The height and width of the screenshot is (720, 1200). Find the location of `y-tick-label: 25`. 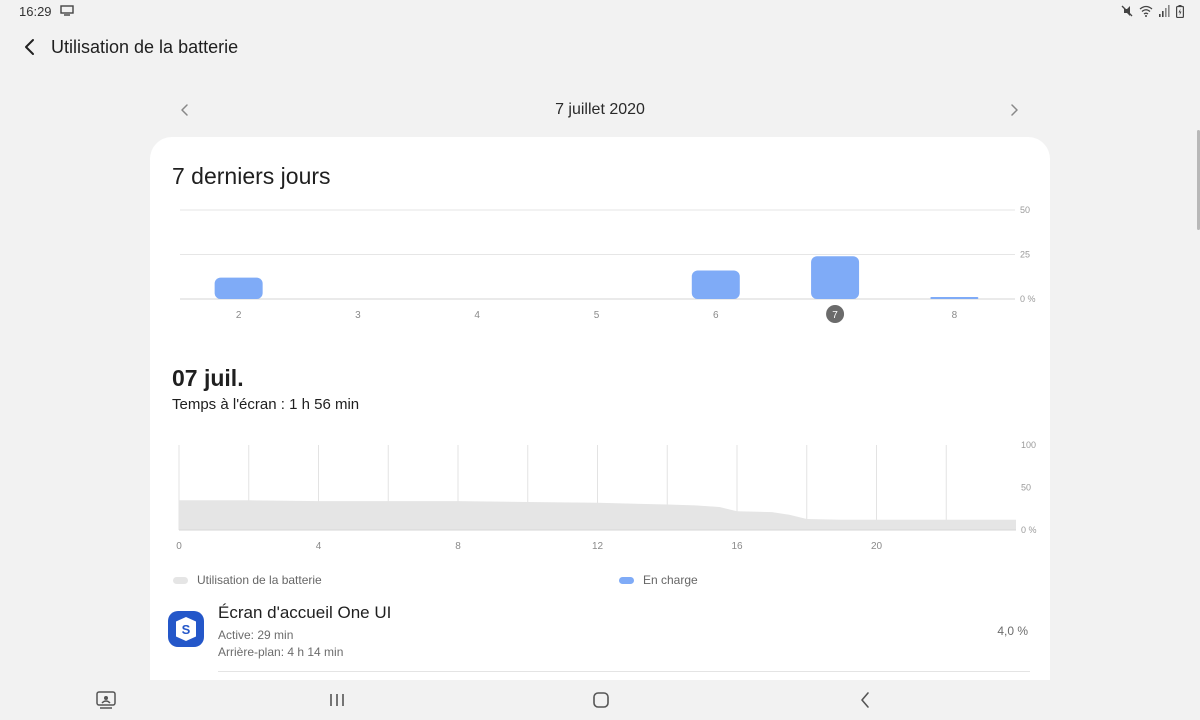

y-tick-label: 25 is located at coordinates (1025, 255).